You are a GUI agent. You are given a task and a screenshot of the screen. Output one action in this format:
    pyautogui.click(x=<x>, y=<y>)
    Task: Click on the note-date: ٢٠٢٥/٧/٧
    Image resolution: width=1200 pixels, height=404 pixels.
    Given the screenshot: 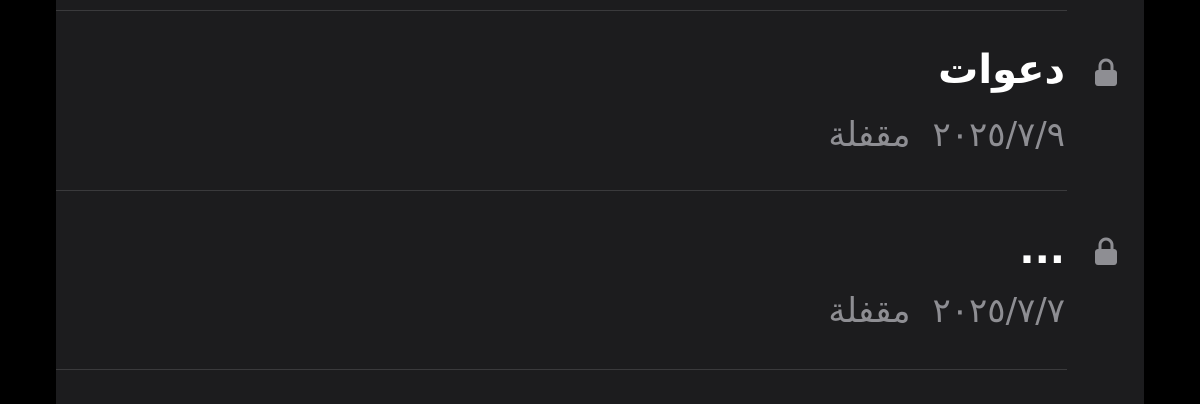 What is the action you would take?
    pyautogui.click(x=998, y=311)
    